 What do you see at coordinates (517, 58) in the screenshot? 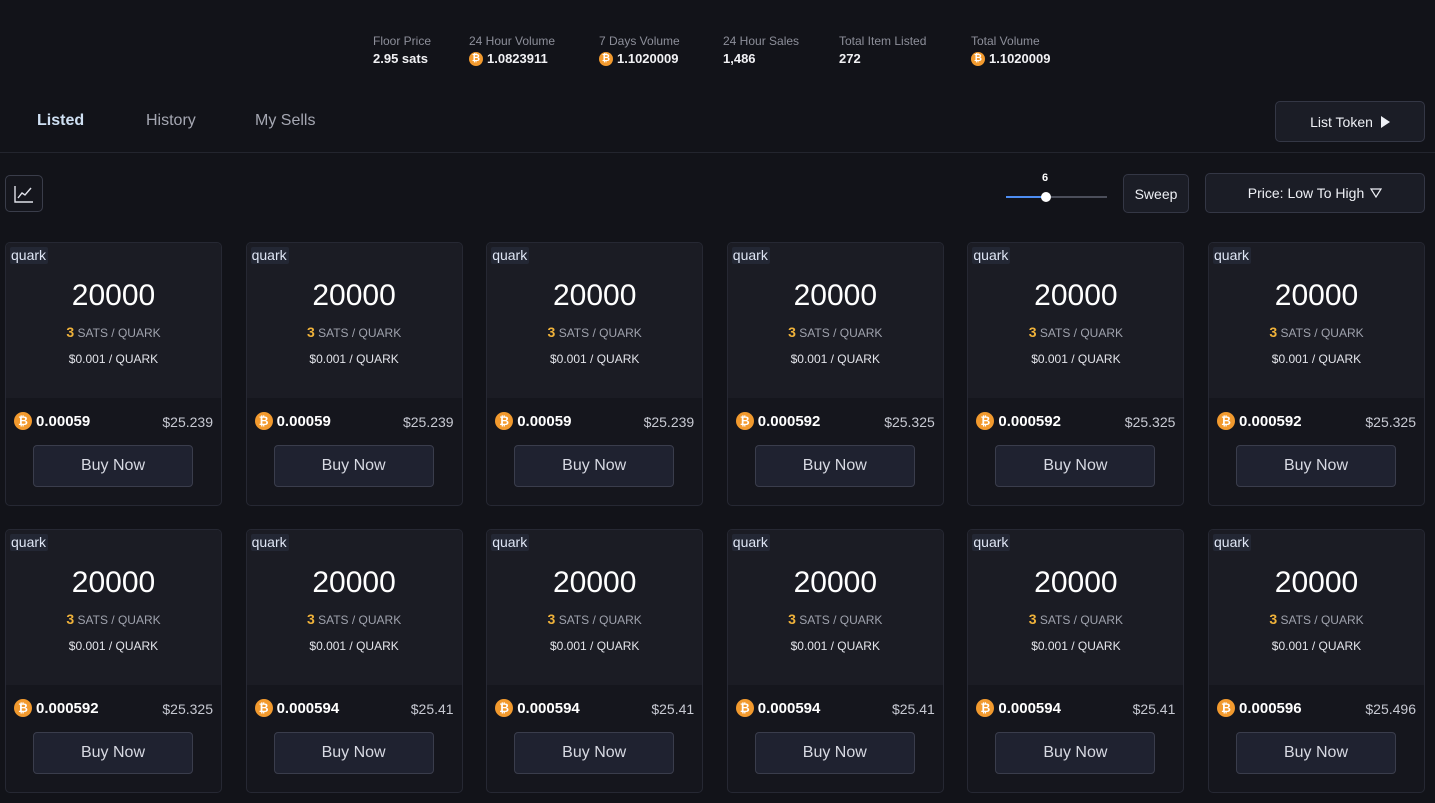
I see `stat-value-text: 1.0823911` at bounding box center [517, 58].